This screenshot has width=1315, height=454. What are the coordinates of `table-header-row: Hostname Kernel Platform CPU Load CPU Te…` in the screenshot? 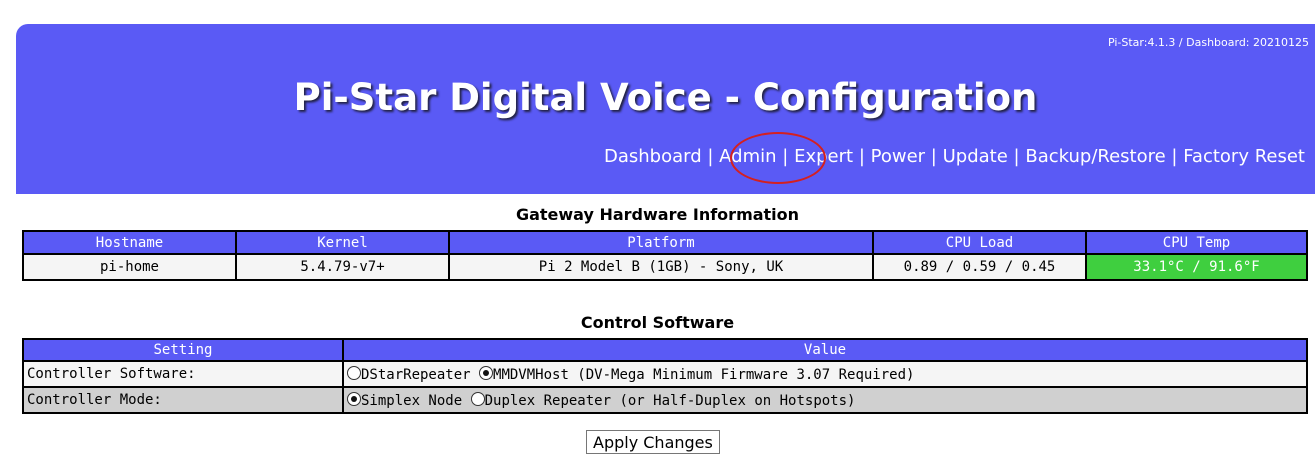 It's located at (665, 242).